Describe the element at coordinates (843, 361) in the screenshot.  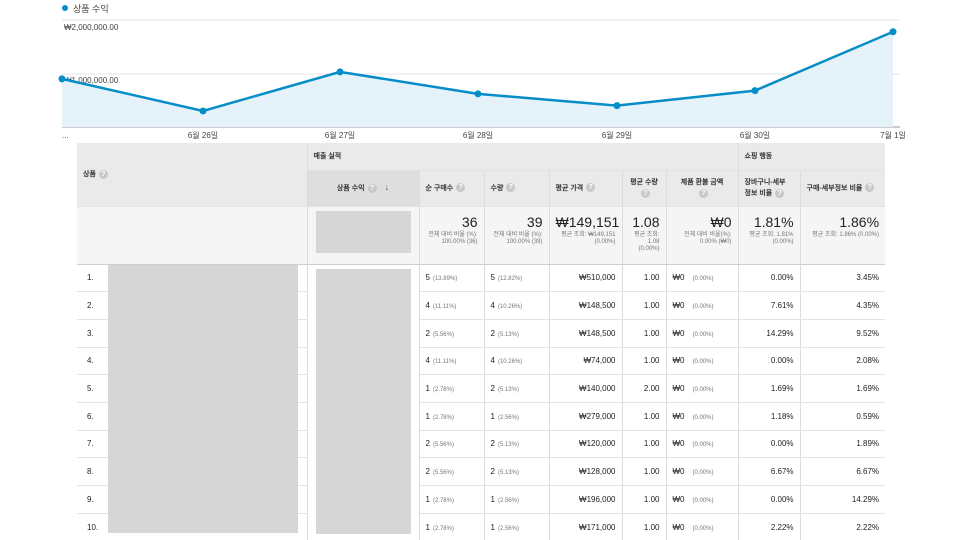
I see `cell-buy-ratio: 2.08%` at that location.